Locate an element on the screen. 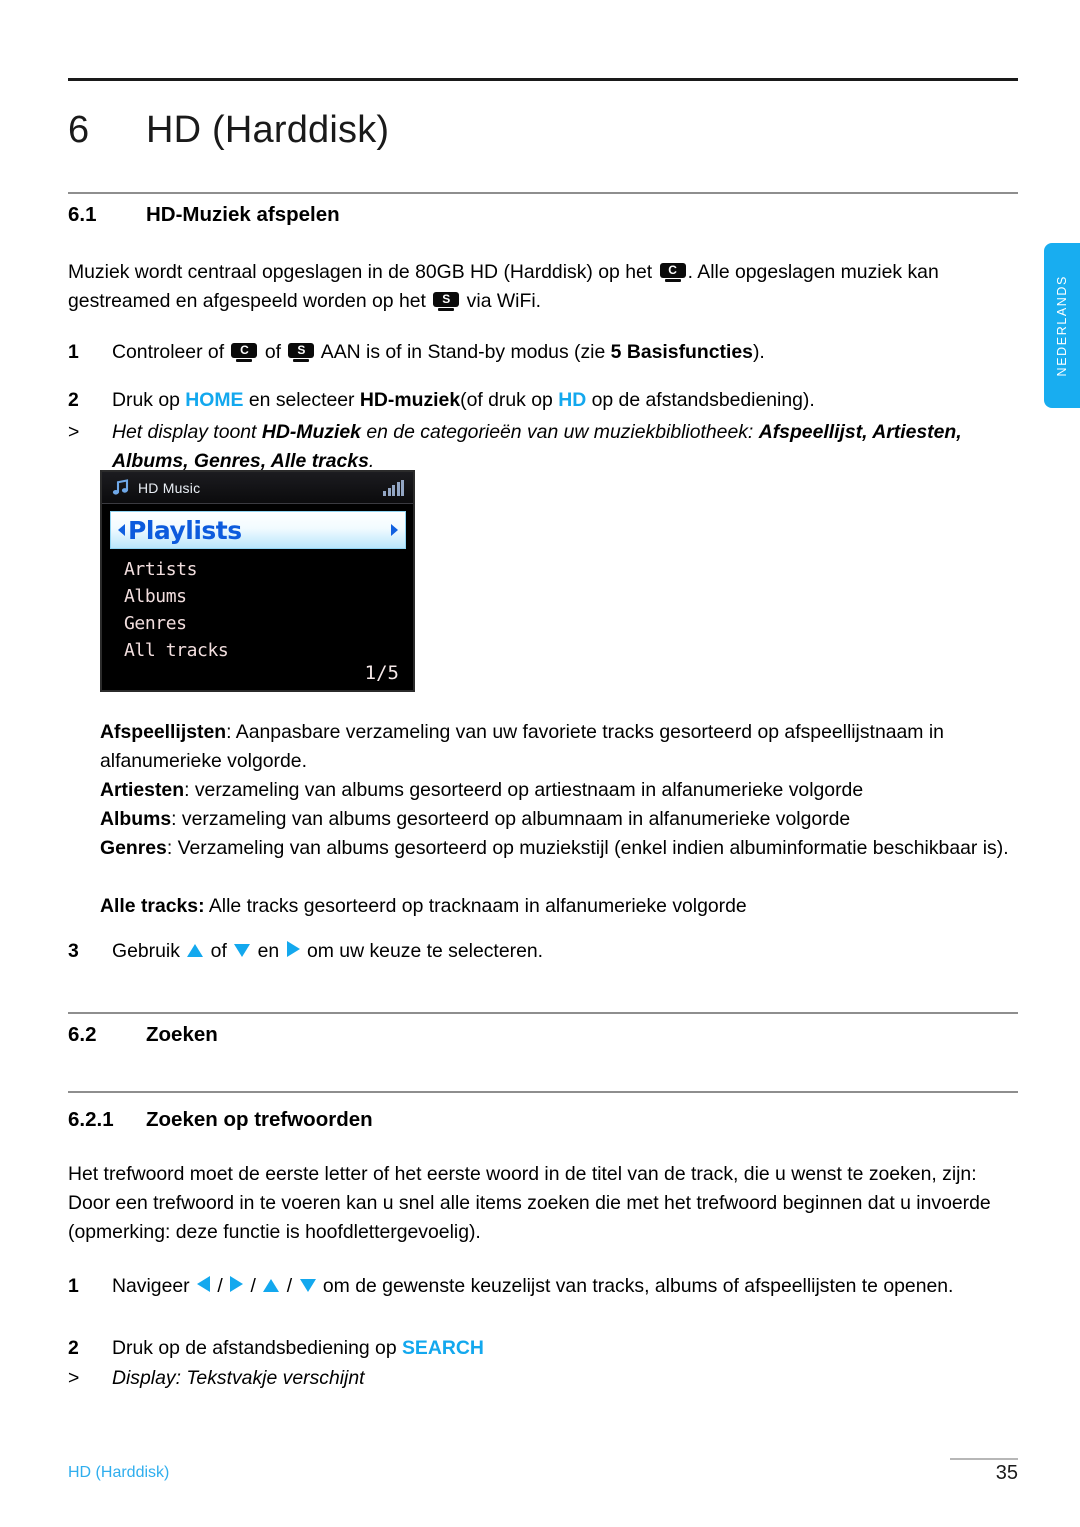 The image size is (1080, 1527). music-note-icon is located at coordinates (120, 487).